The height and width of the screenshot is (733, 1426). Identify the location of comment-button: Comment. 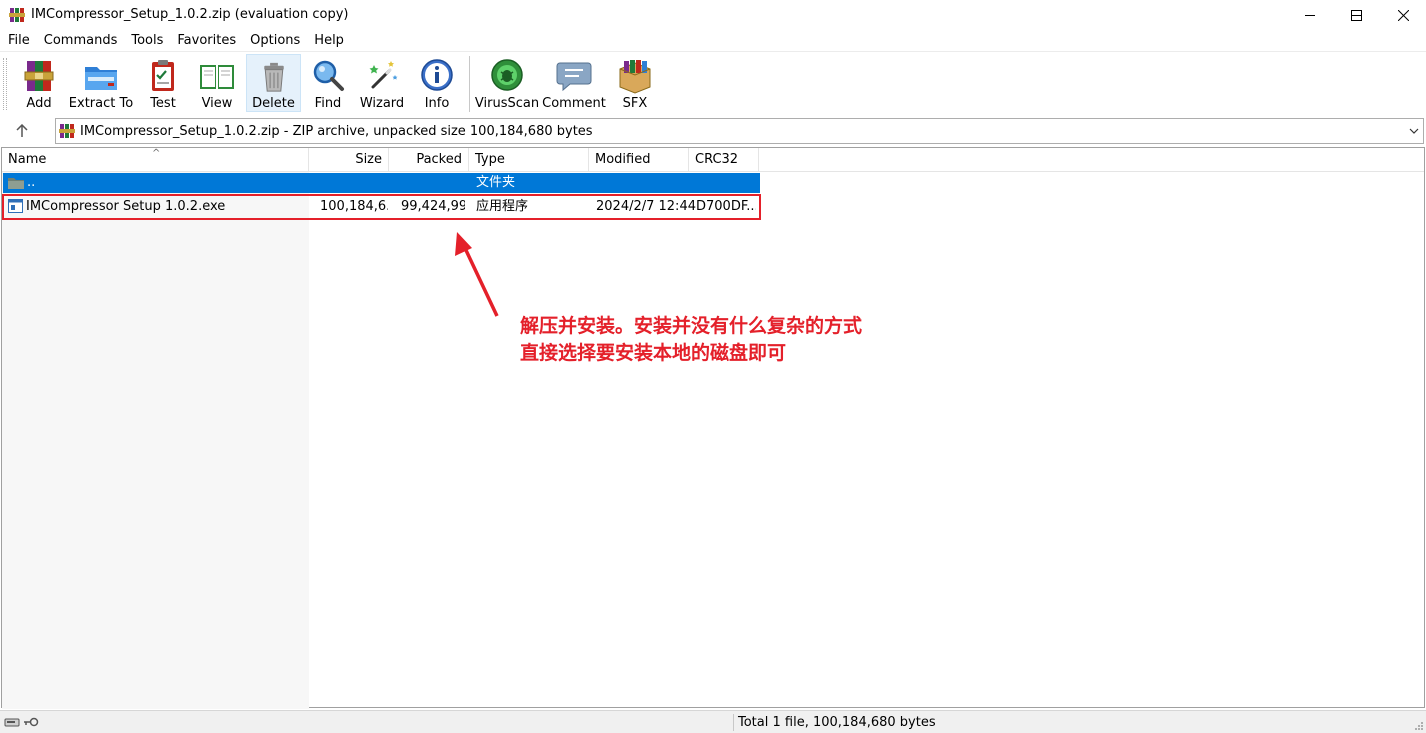
(574, 83).